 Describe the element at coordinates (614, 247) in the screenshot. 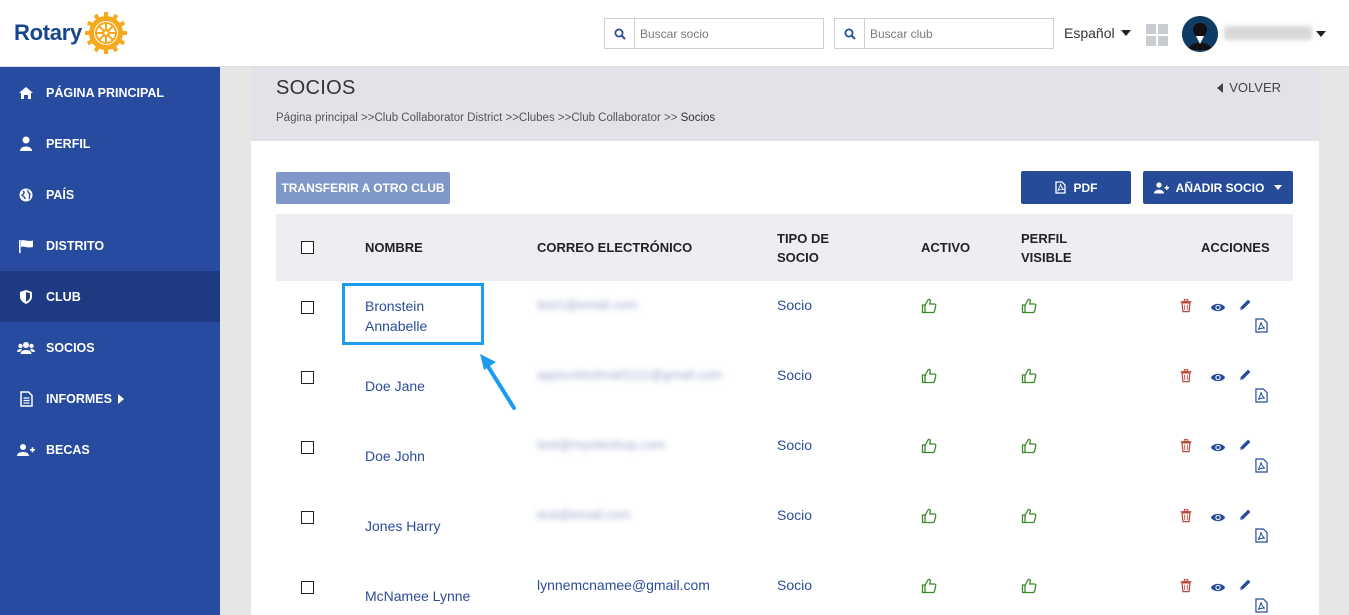

I see `header-email: CORREO ELECTRÓNICO` at that location.